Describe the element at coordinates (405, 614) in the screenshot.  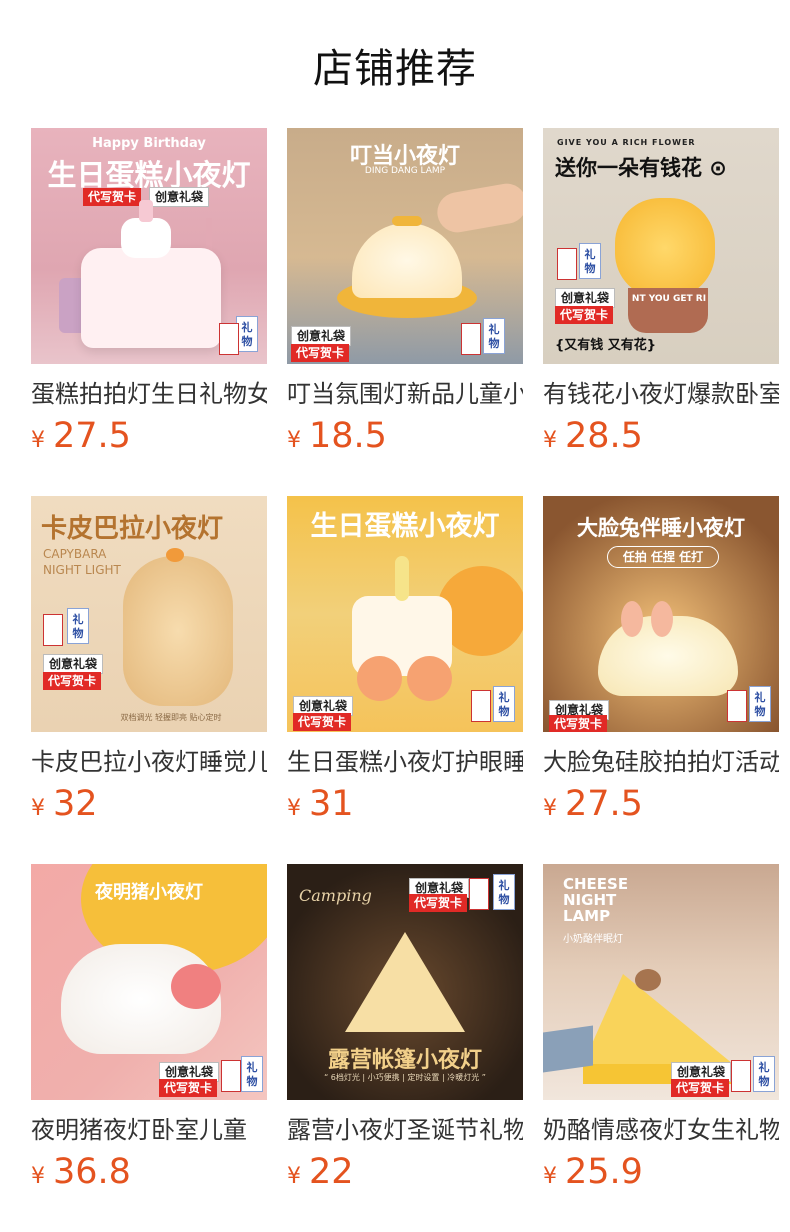
I see `product-image: 生日蛋糕小夜灯 创意礼袋 代写贺卡 礼物` at that location.